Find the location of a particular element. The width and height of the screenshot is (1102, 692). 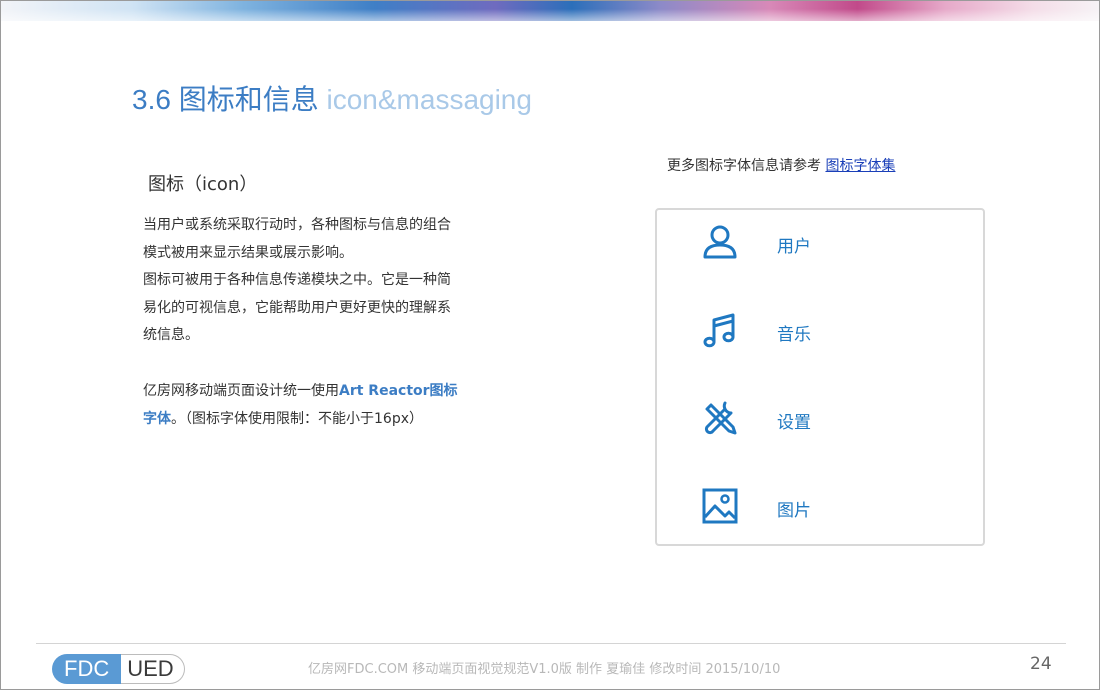

icon-font-link: 图标字体集 is located at coordinates (860, 166).